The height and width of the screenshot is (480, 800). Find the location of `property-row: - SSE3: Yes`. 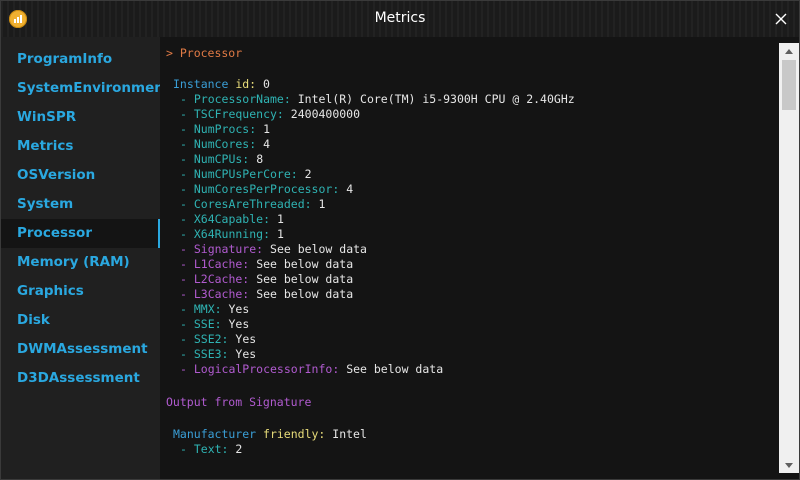

property-row: - SSE3: Yes is located at coordinates (218, 354).